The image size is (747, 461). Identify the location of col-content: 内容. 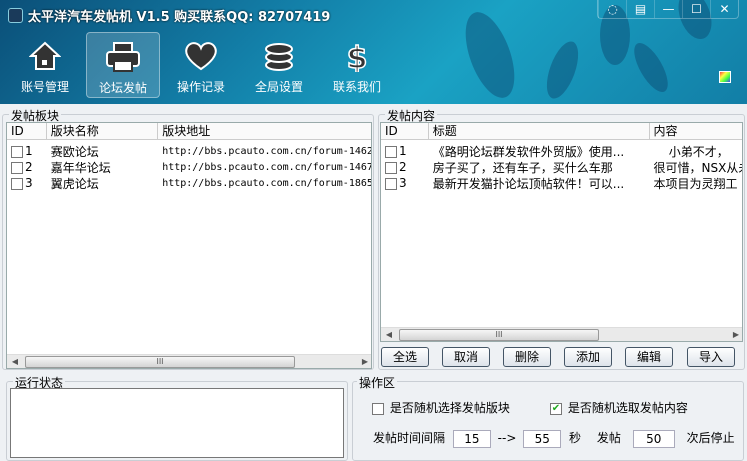
(696, 131).